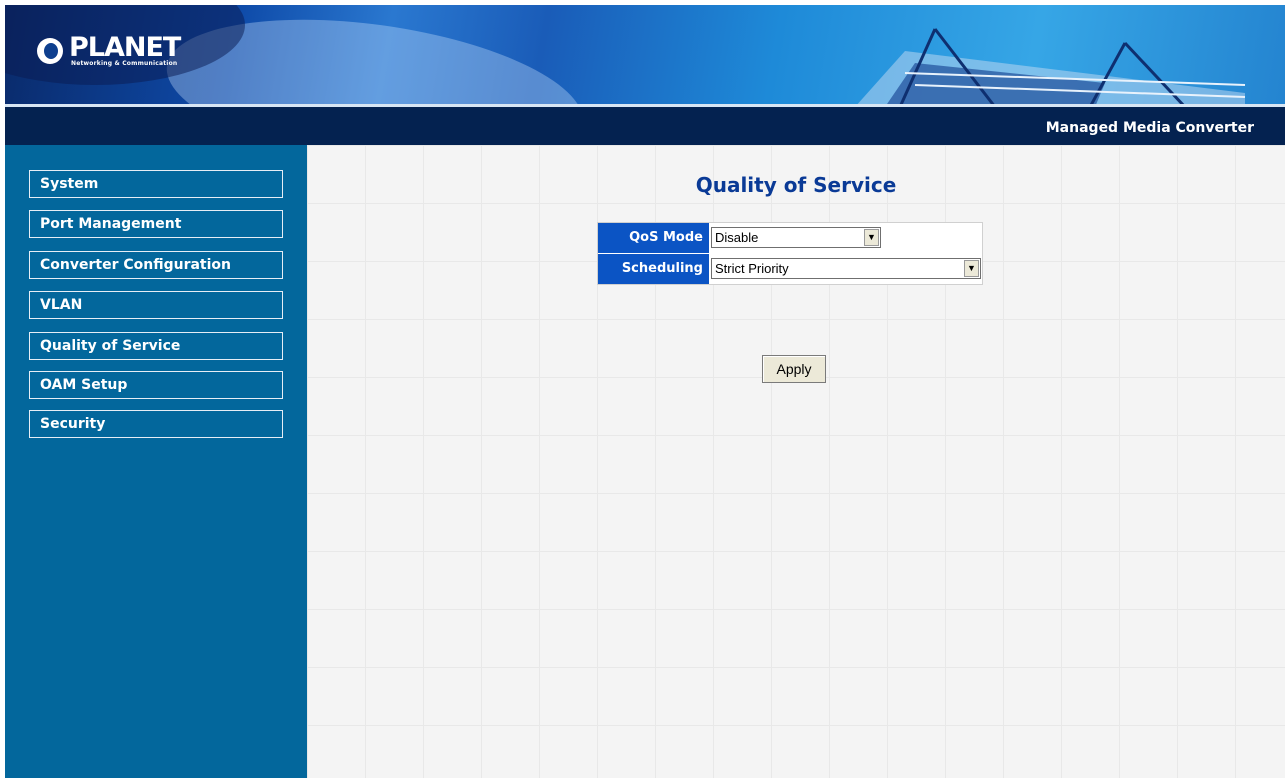 The image size is (1285, 778). I want to click on sidebar-item-oam-setup: OAM Setup, so click(156, 385).